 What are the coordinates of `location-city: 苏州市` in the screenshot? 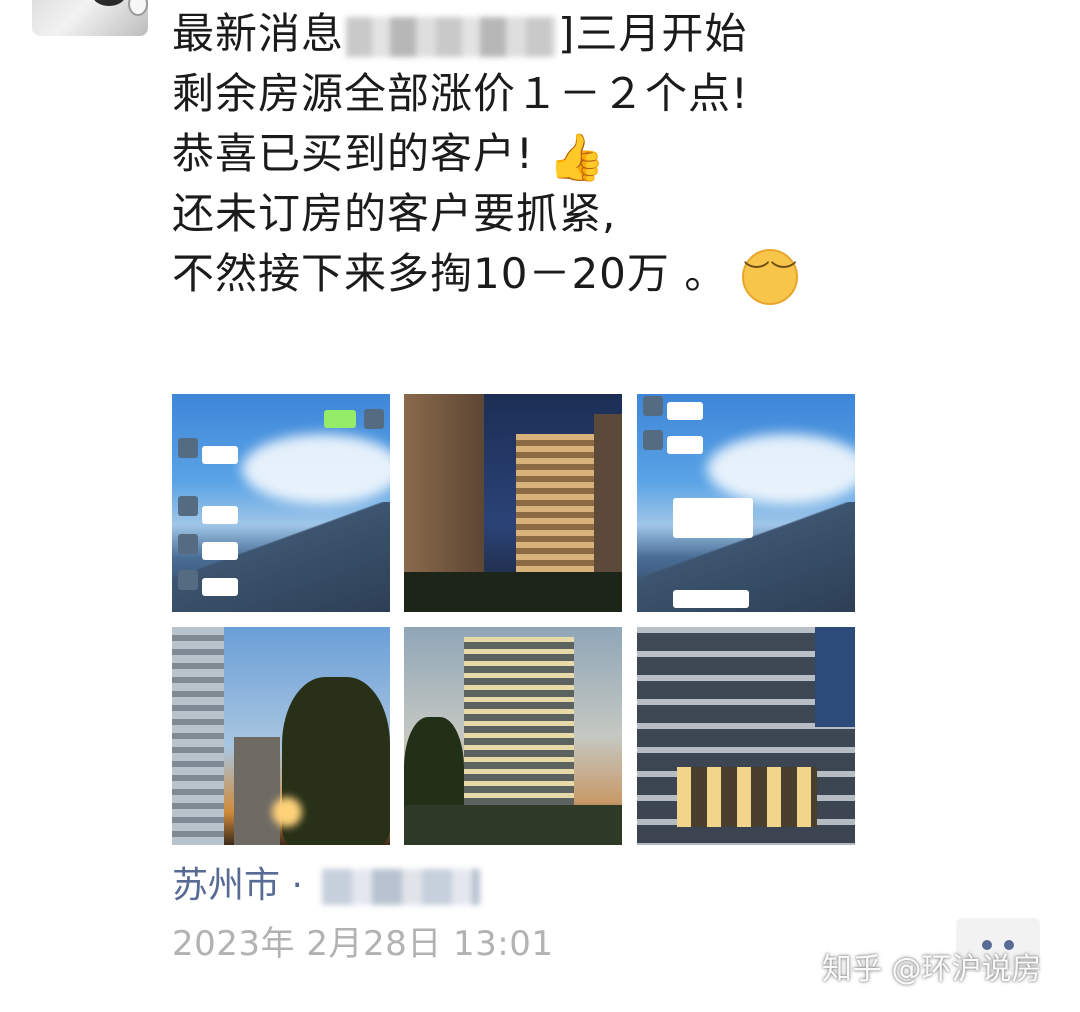 It's located at (226, 885).